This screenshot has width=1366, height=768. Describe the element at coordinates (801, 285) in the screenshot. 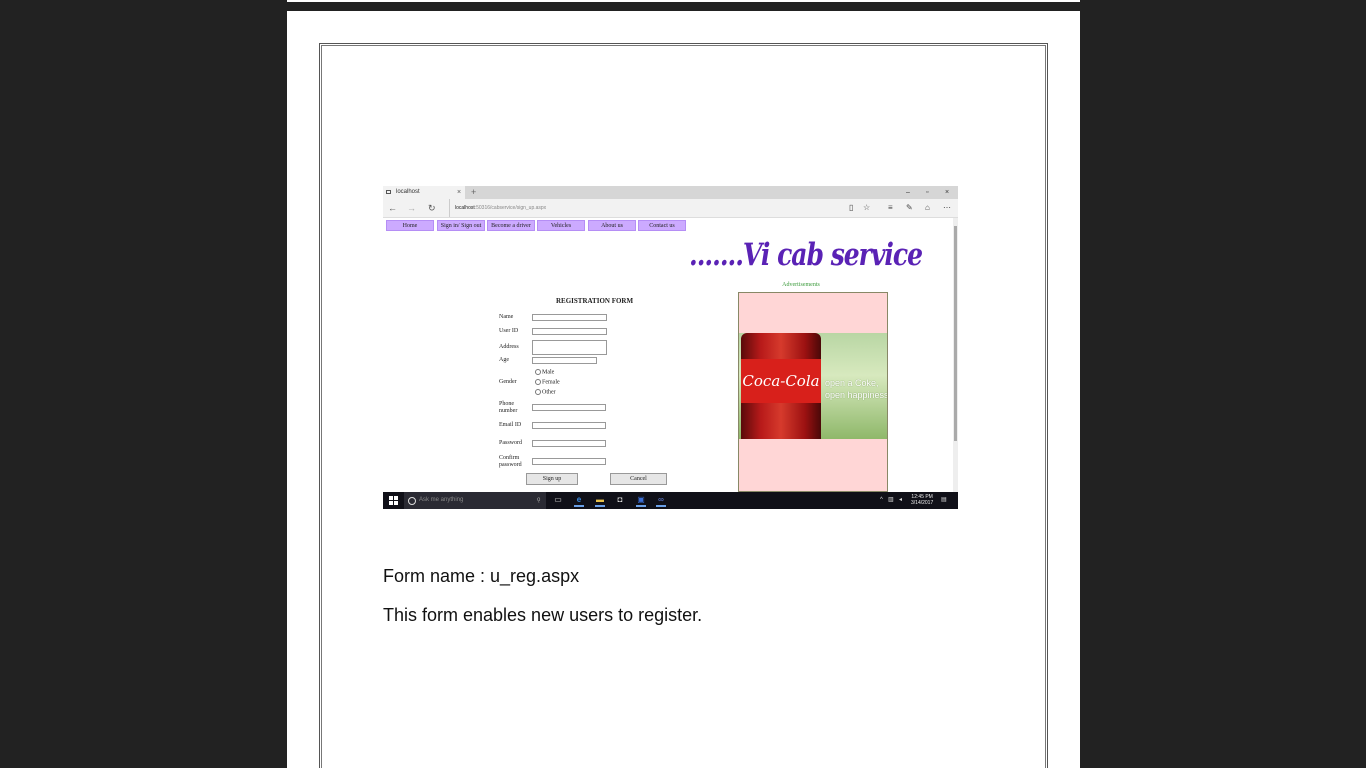

I see `ad-label: Advertisements` at that location.